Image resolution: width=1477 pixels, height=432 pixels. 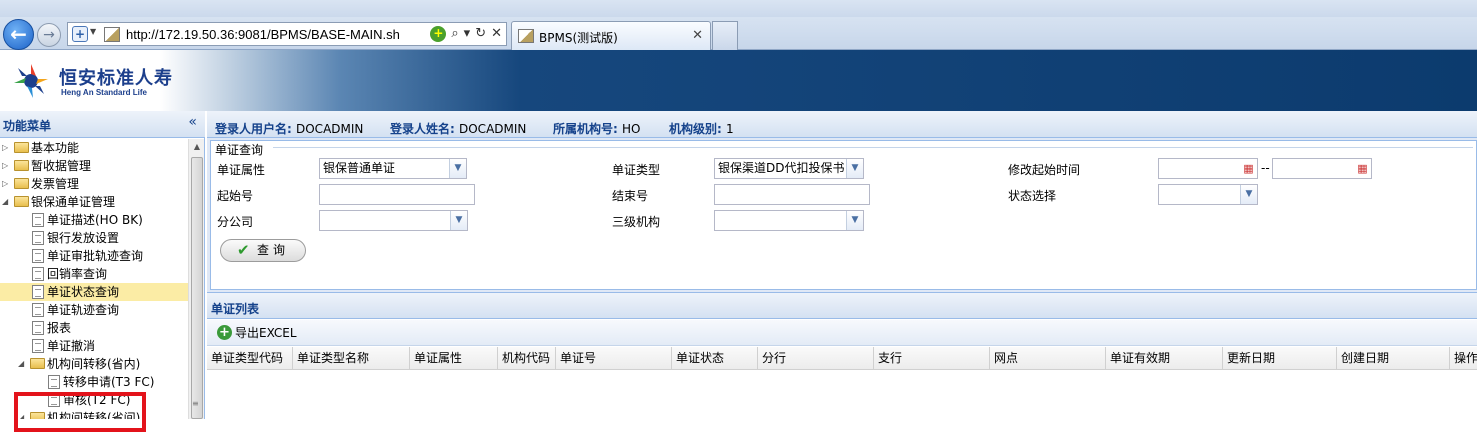 I want to click on refresh-icon: ↻, so click(x=480, y=34).